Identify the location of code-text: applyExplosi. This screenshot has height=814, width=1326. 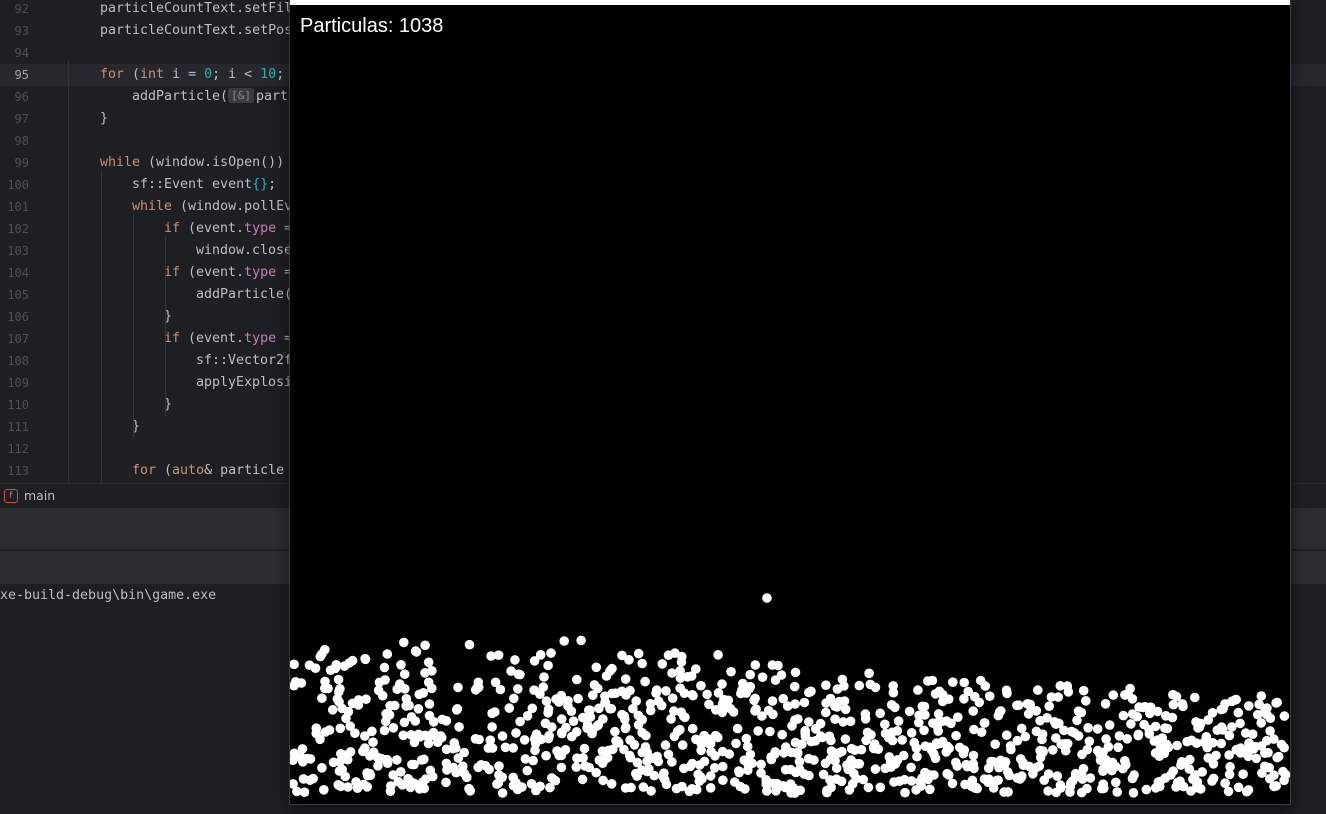
(244, 383).